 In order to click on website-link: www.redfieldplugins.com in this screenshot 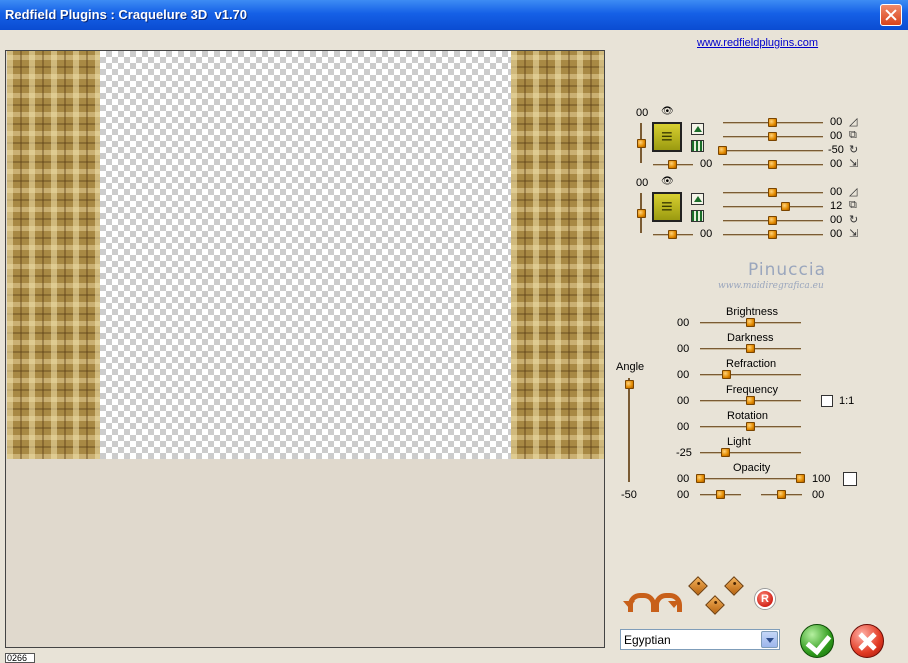, I will do `click(757, 43)`.